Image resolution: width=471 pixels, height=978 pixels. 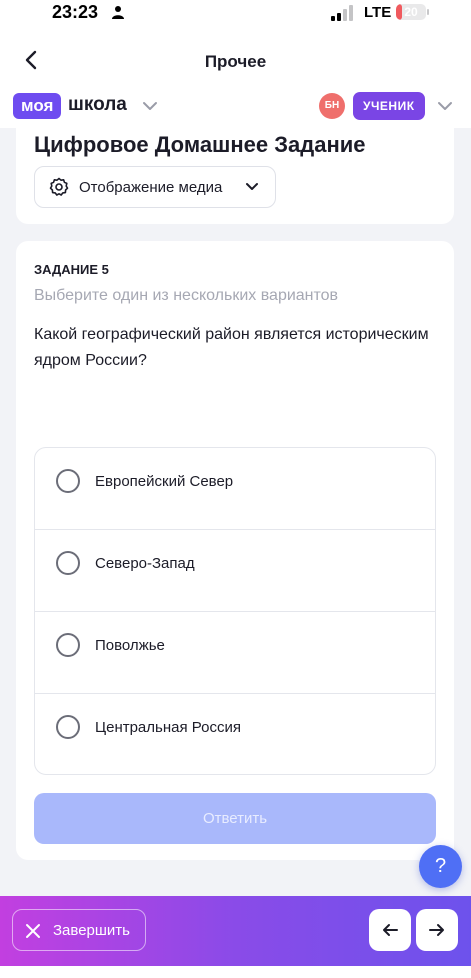 I want to click on status-time: 23:23, so click(x=75, y=12).